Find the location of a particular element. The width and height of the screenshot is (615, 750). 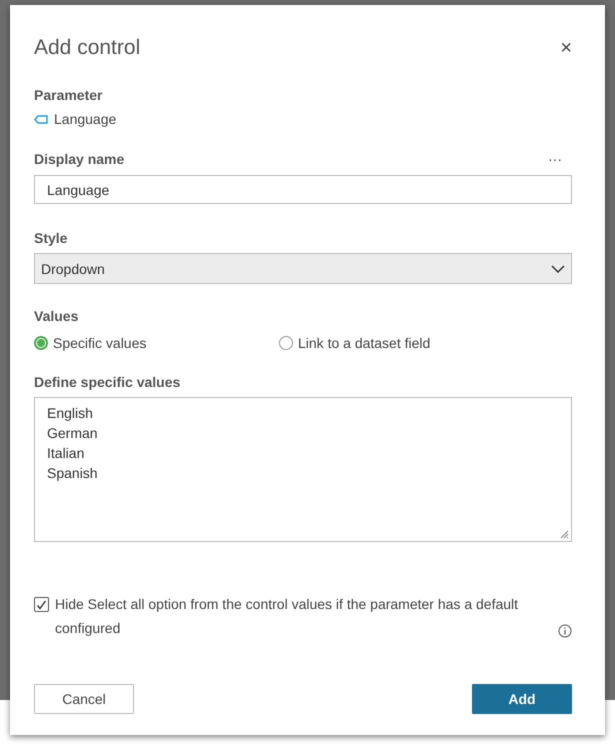

resize-handle-icon is located at coordinates (564, 534).